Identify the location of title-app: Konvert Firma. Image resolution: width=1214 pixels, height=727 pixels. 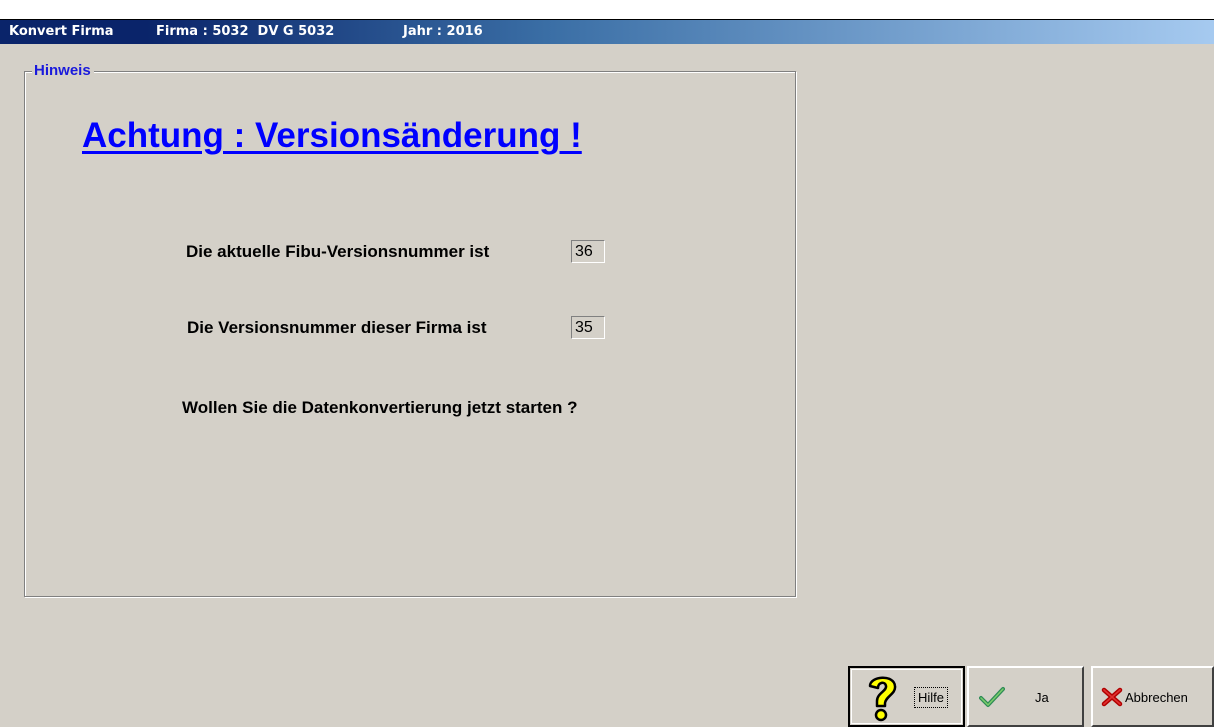
(61, 31).